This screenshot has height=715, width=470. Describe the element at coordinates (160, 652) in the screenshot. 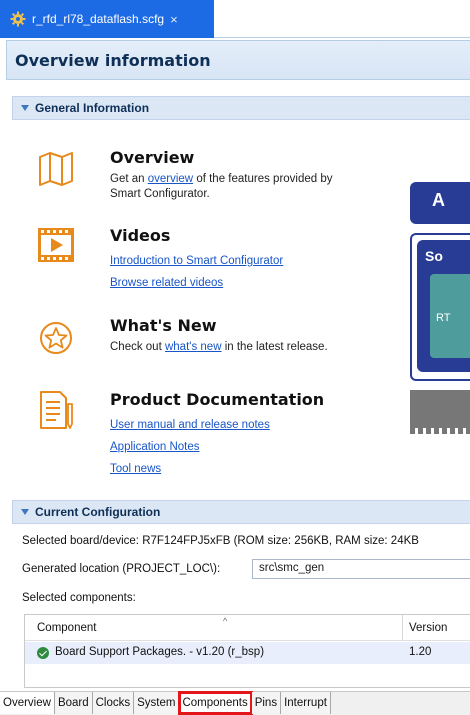

I see `component-name-cell: Board Support Packages. - v1.20 (r_bsp)` at that location.